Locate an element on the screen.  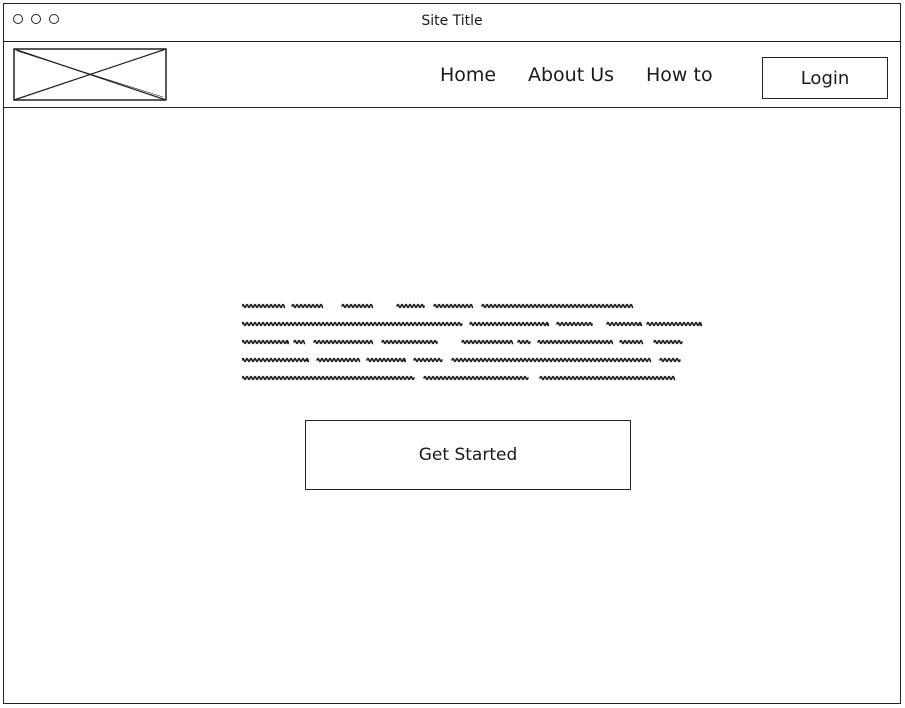
logo-placeholder-icon is located at coordinates (90, 74).